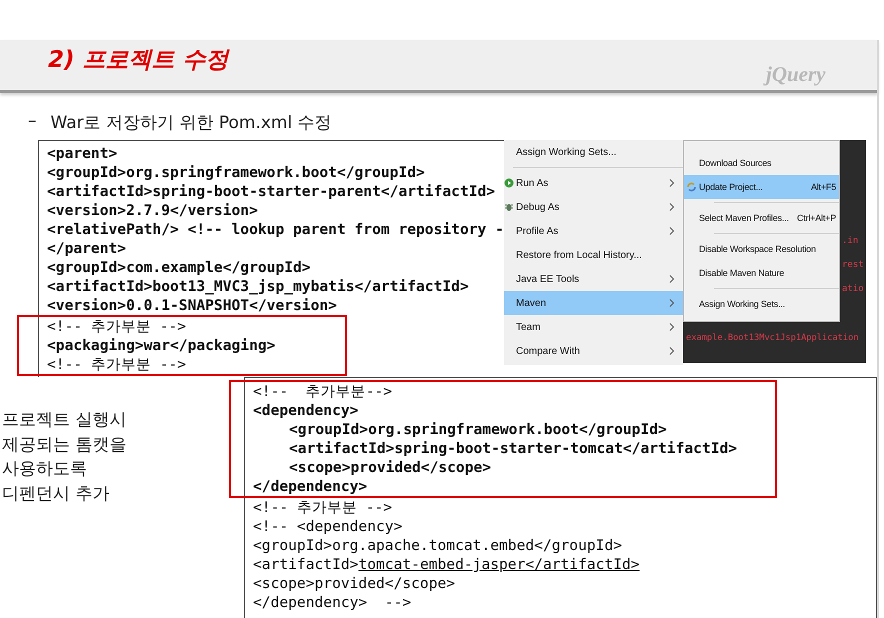 The width and height of the screenshot is (884, 618). Describe the element at coordinates (446, 564) in the screenshot. I see `code-line: <artifactId>tomcat-embed-jasper</artifactId>` at that location.